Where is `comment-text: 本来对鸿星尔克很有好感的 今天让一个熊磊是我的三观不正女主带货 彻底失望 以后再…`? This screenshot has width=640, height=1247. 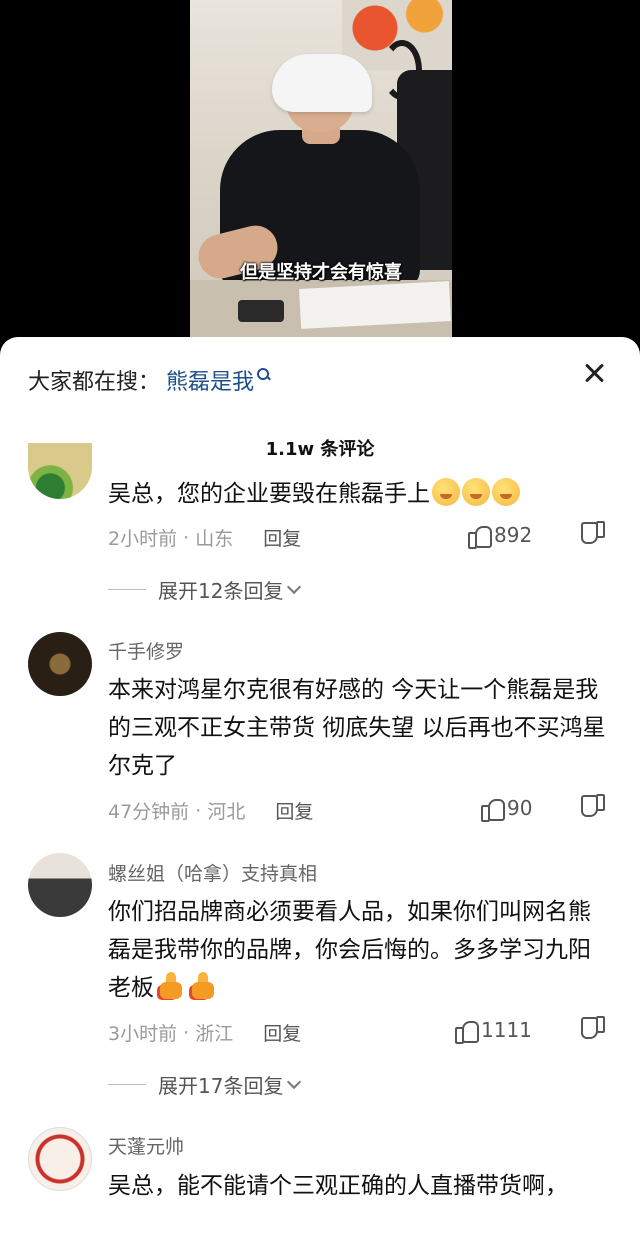
comment-text: 本来对鸿星尔克很有好感的 今天让一个熊磊是我的三观不正女主带货 彻底失望 以后再… is located at coordinates (357, 728).